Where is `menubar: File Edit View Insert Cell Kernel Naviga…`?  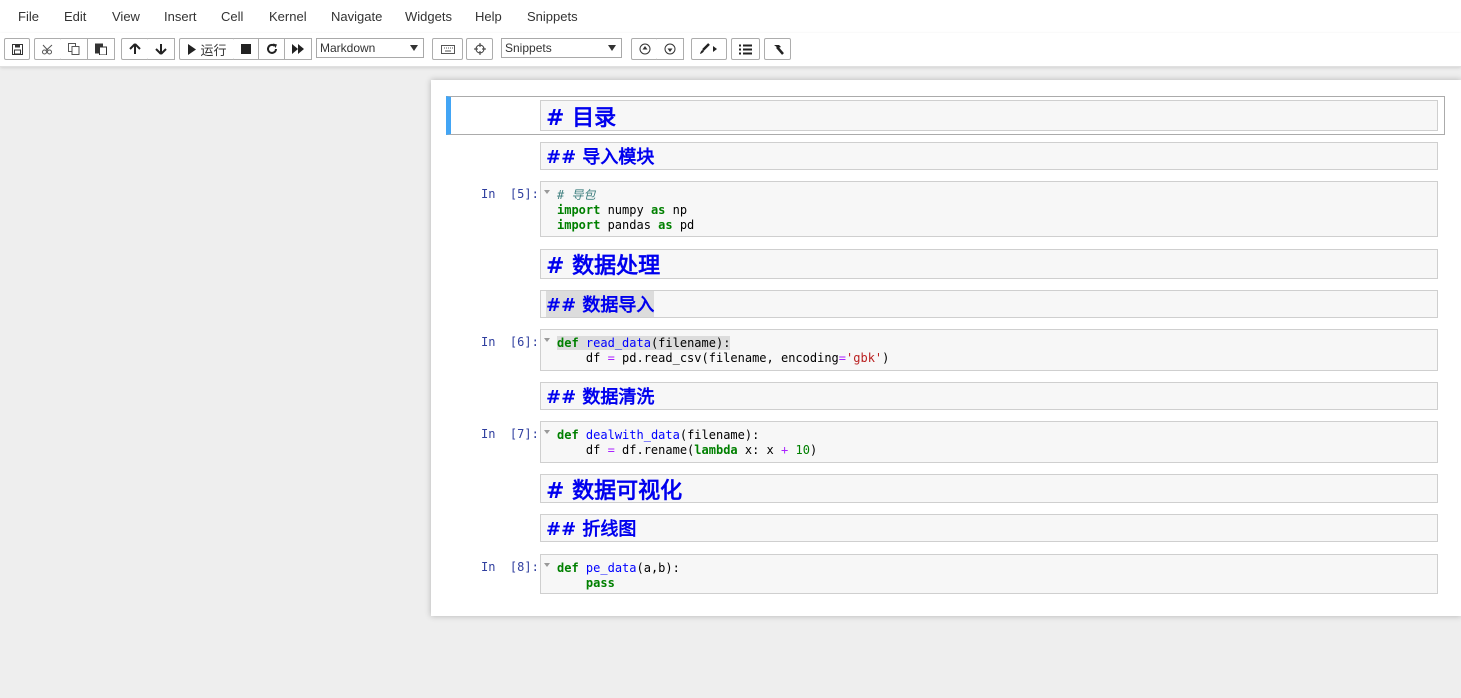
menubar: File Edit View Insert Cell Kernel Naviga… is located at coordinates (730, 16).